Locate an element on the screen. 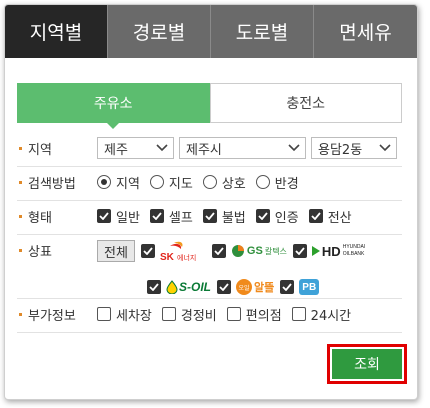 The height and width of the screenshot is (408, 430). province-select: 제주 is located at coordinates (135, 148).